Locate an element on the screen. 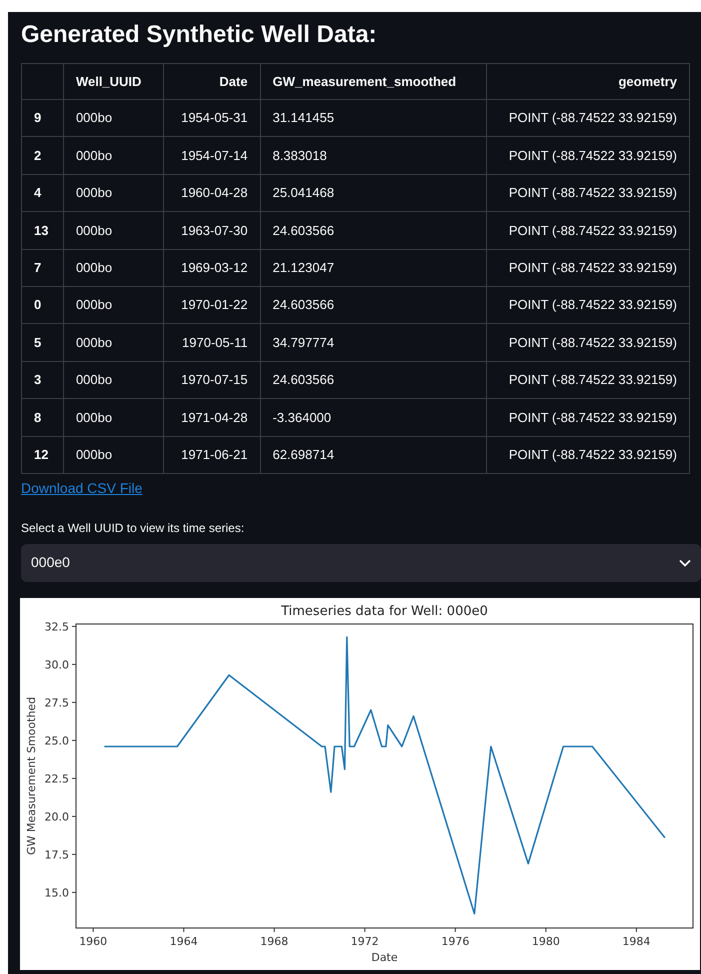 This screenshot has width=701, height=974. x-tick-label: 1964 is located at coordinates (184, 941).